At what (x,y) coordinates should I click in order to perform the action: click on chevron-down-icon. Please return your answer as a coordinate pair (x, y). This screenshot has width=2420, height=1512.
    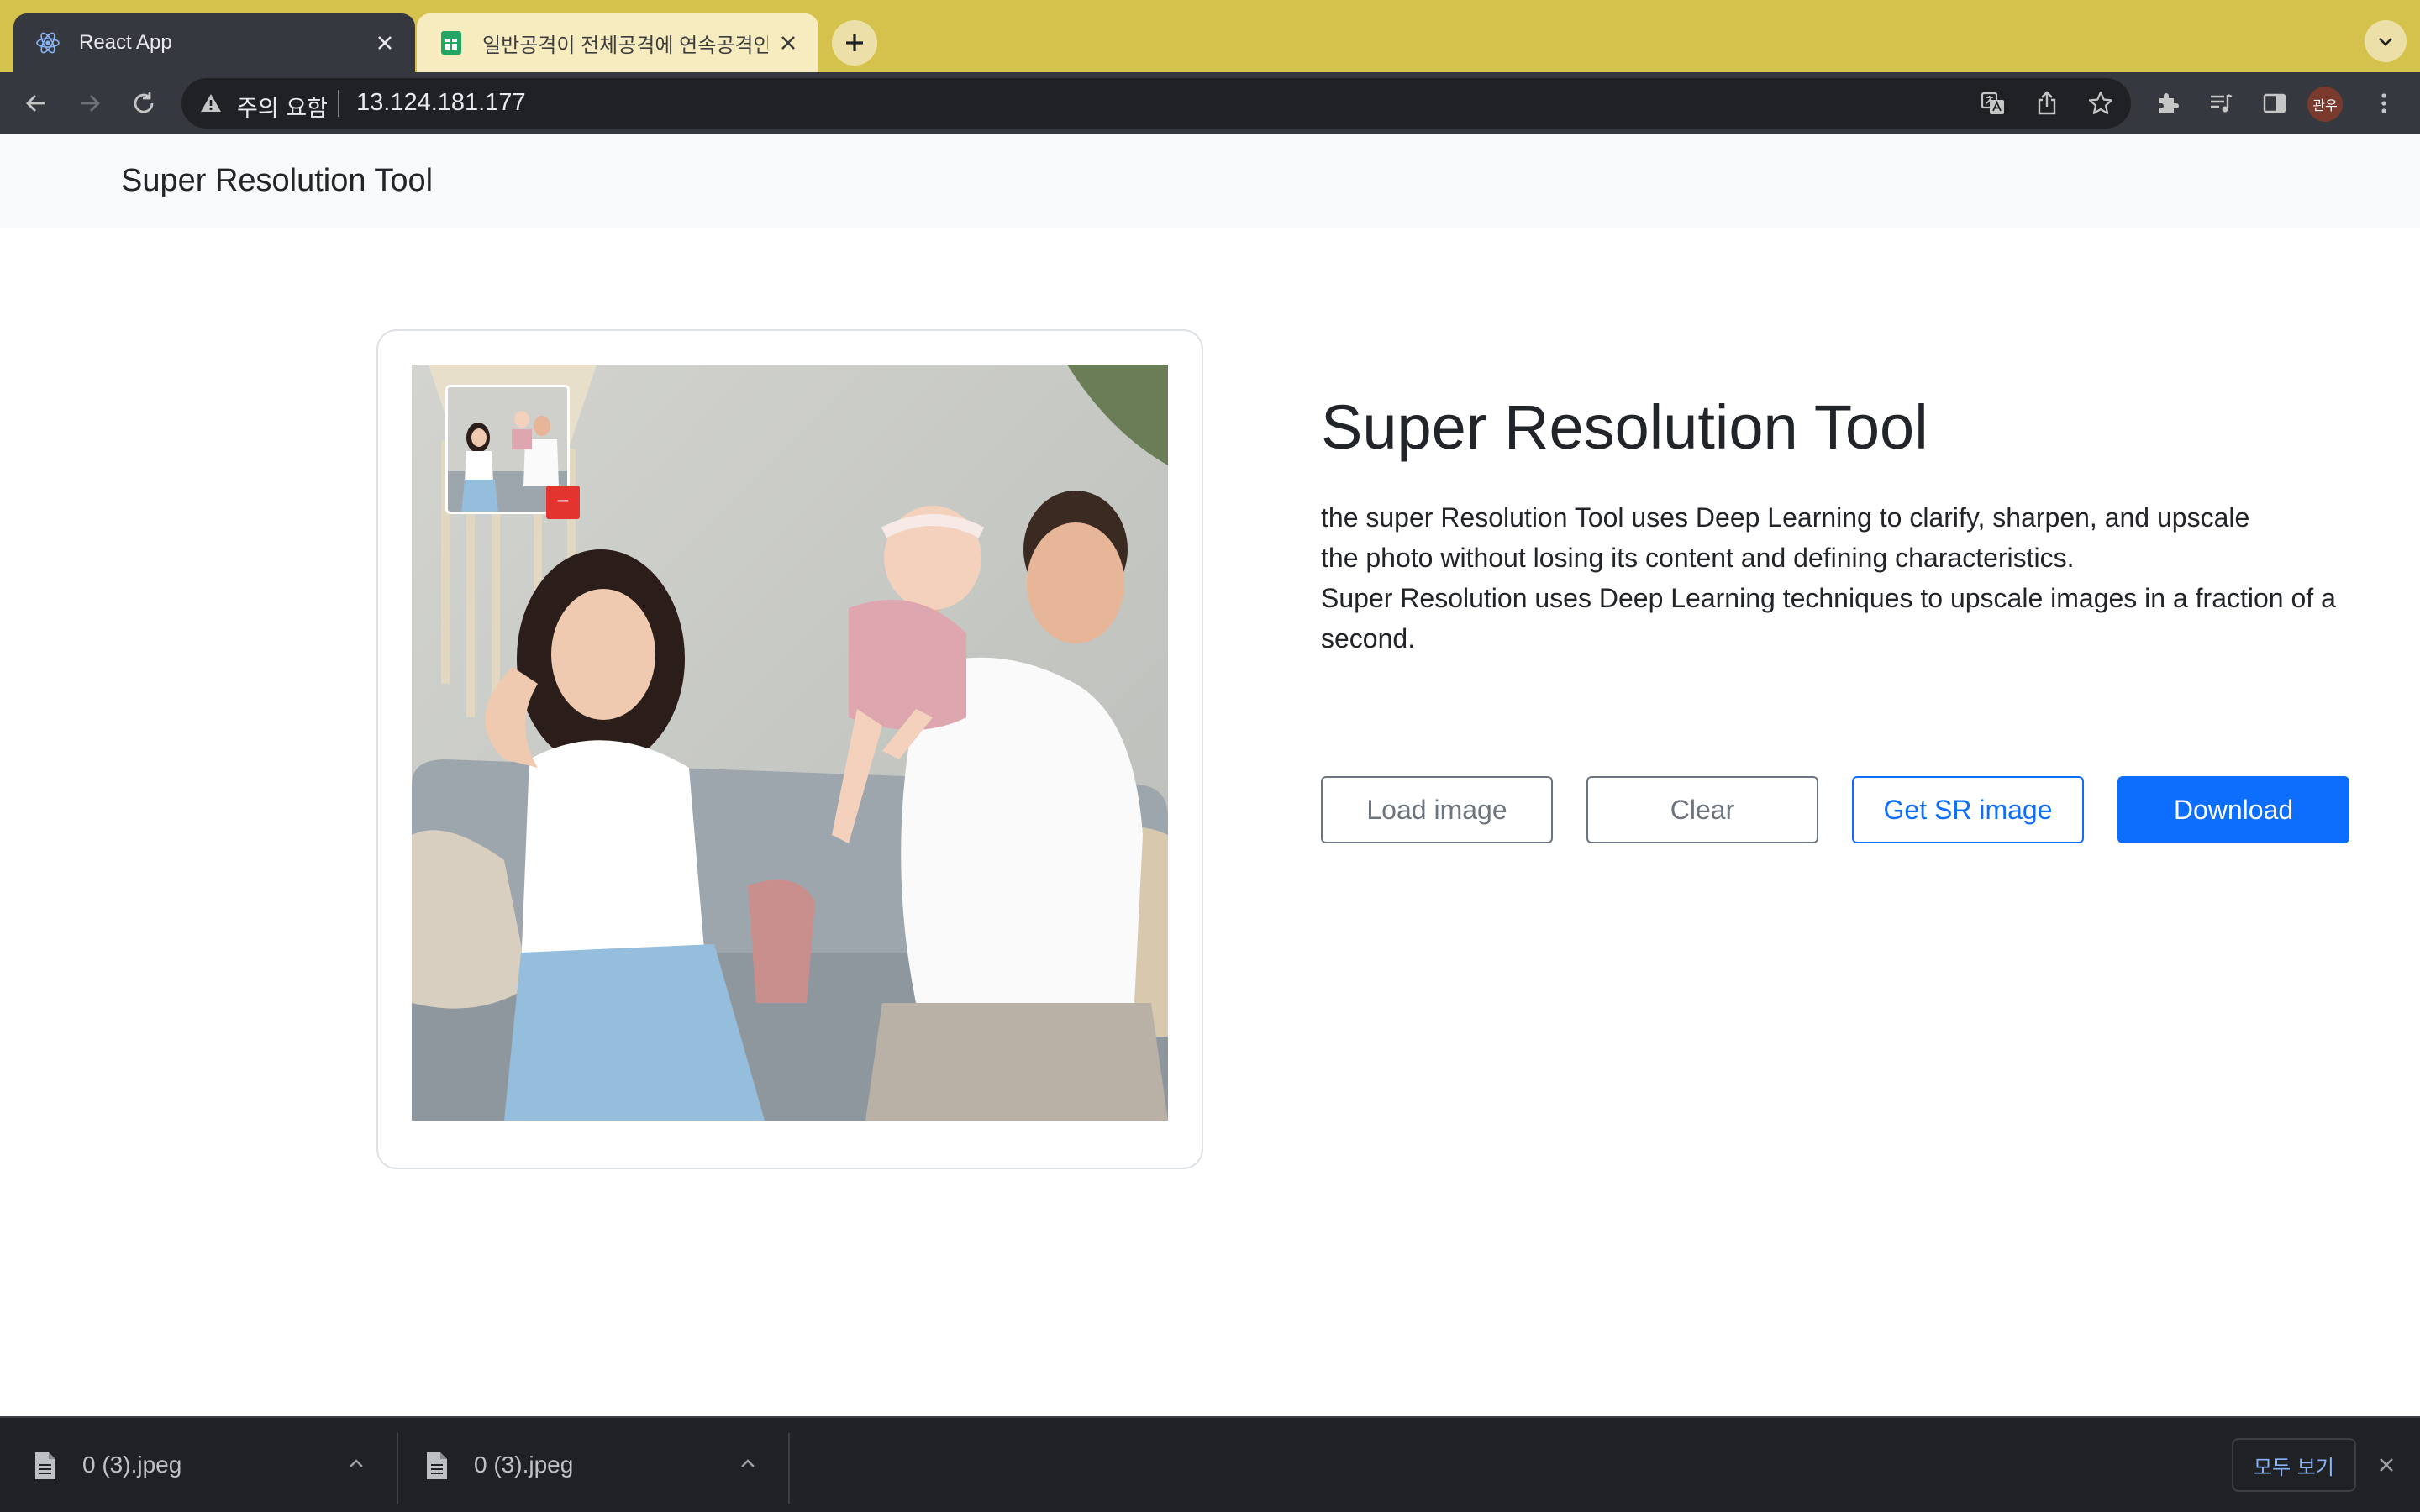
    Looking at the image, I should click on (2386, 42).